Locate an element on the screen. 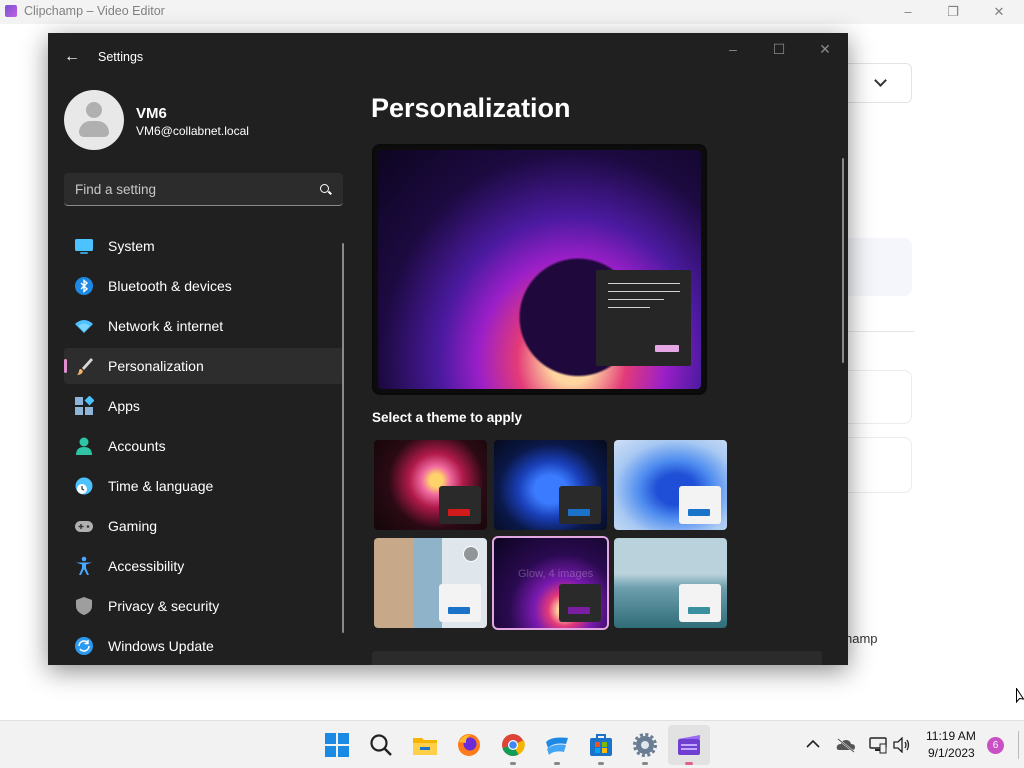 This screenshot has height=768, width=1024. sidebar-item-bluetooth: Bluetooth & devices is located at coordinates (203, 286).